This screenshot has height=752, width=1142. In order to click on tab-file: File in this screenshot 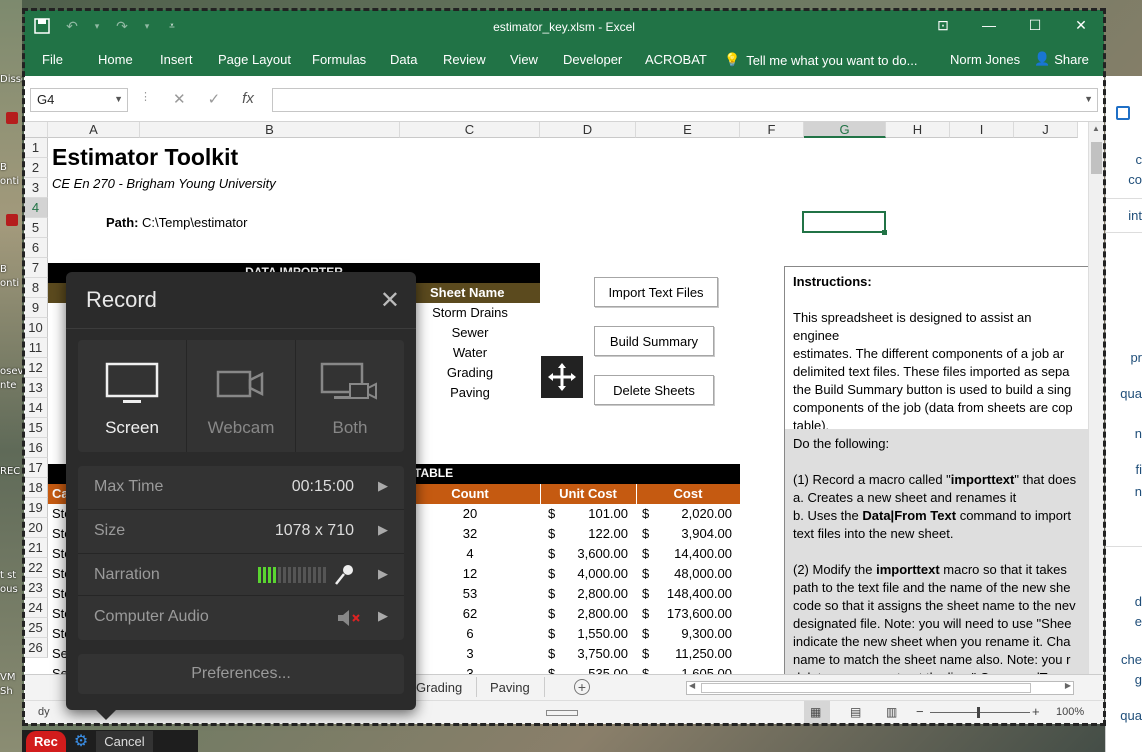, I will do `click(52, 59)`.